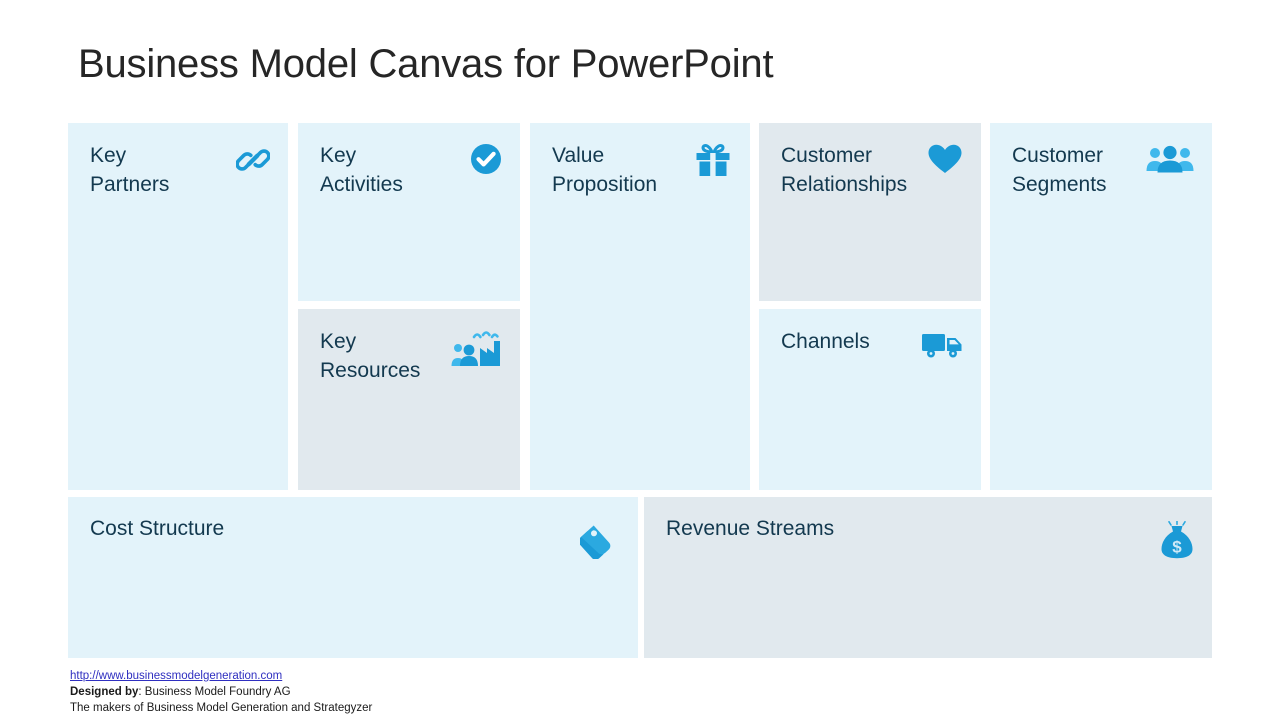  I want to click on block-header: Customer Segments, so click(1103, 170).